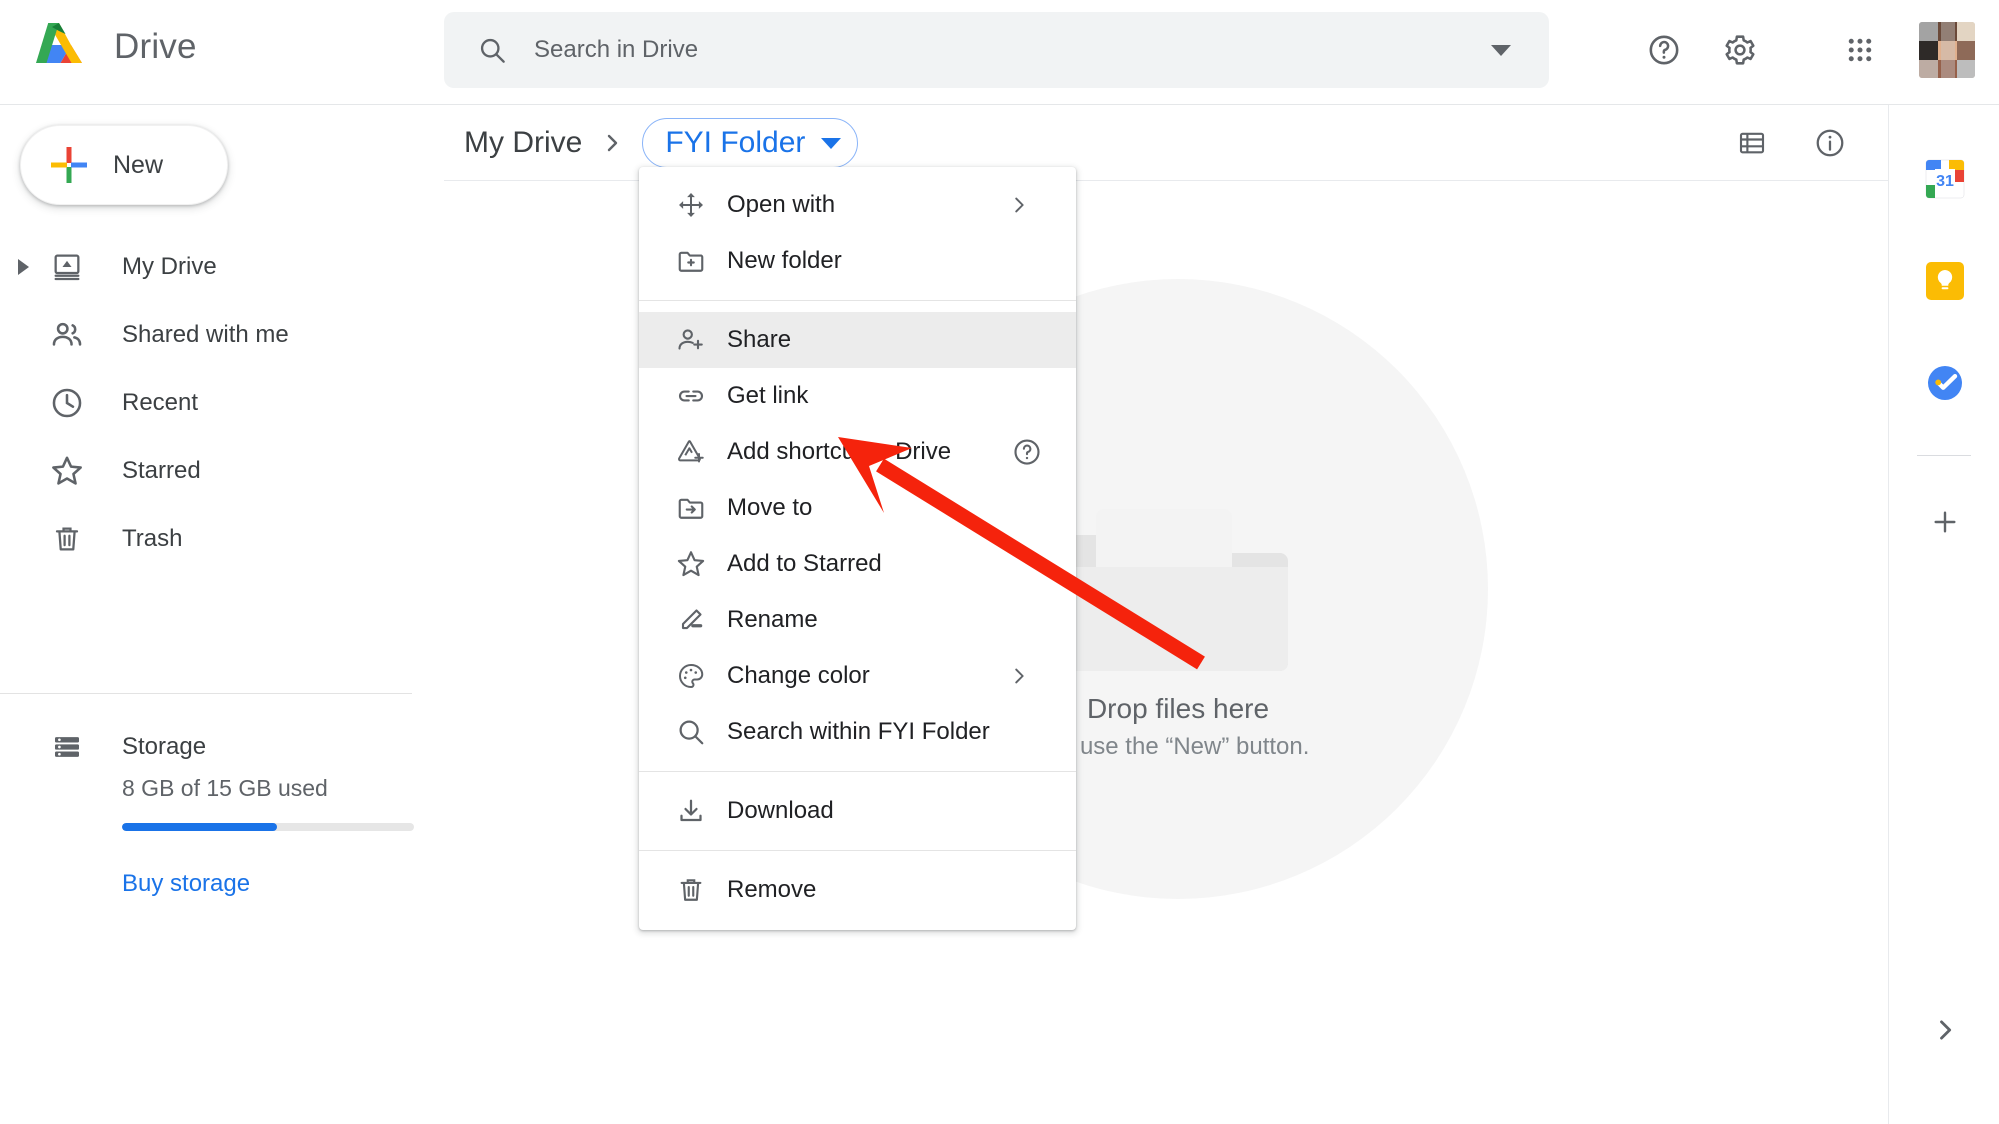 This screenshot has height=1124, width=1999. What do you see at coordinates (111, 47) in the screenshot?
I see `brand: Drive` at bounding box center [111, 47].